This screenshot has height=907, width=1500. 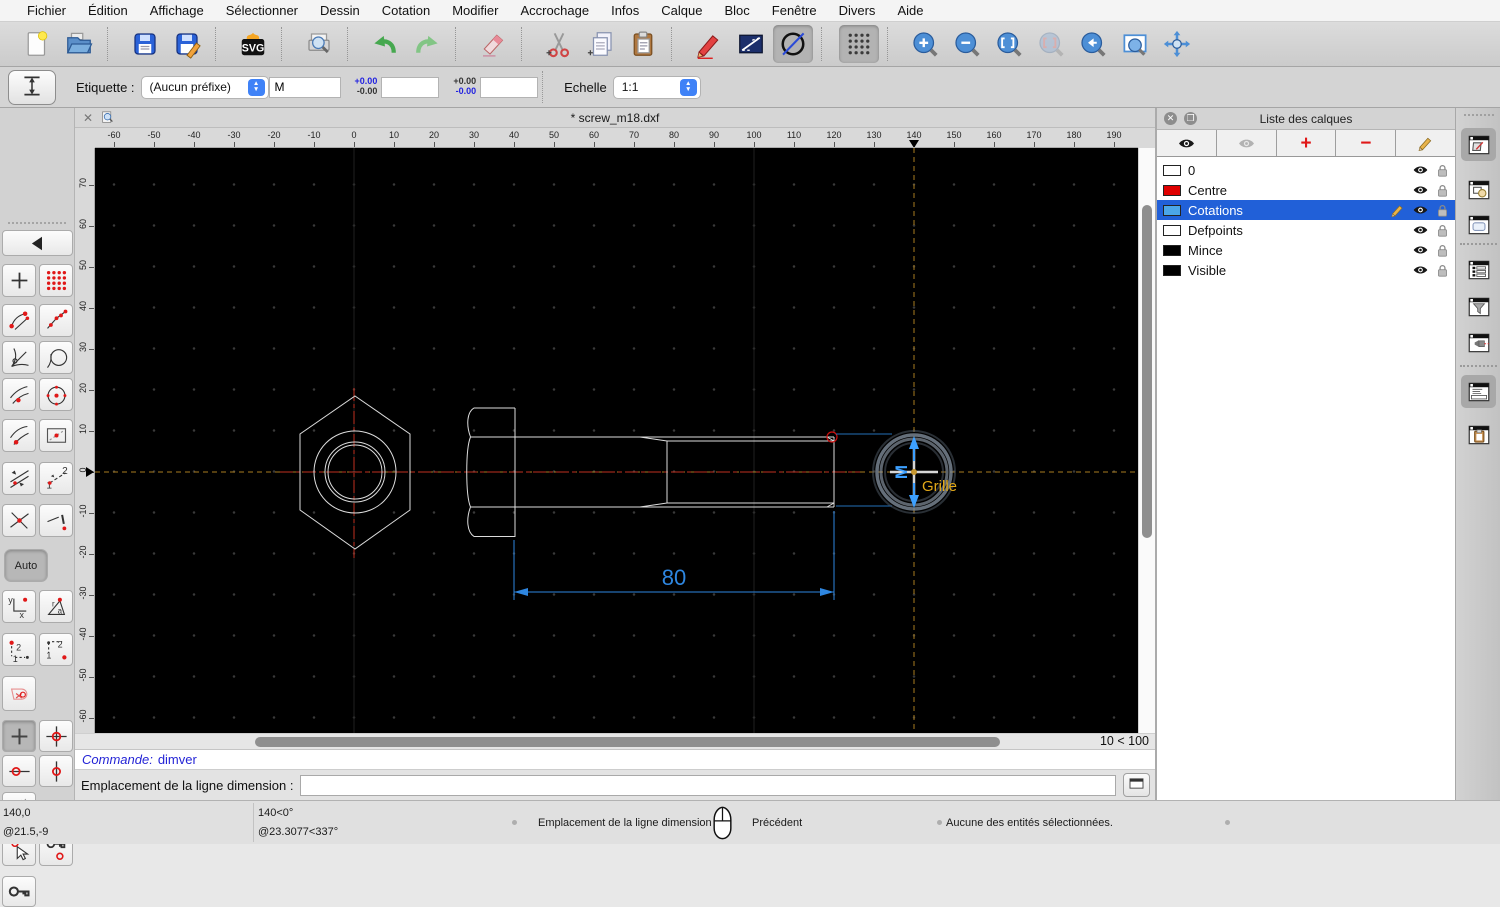 What do you see at coordinates (19, 394) in the screenshot?
I see `snap-middle-button` at bounding box center [19, 394].